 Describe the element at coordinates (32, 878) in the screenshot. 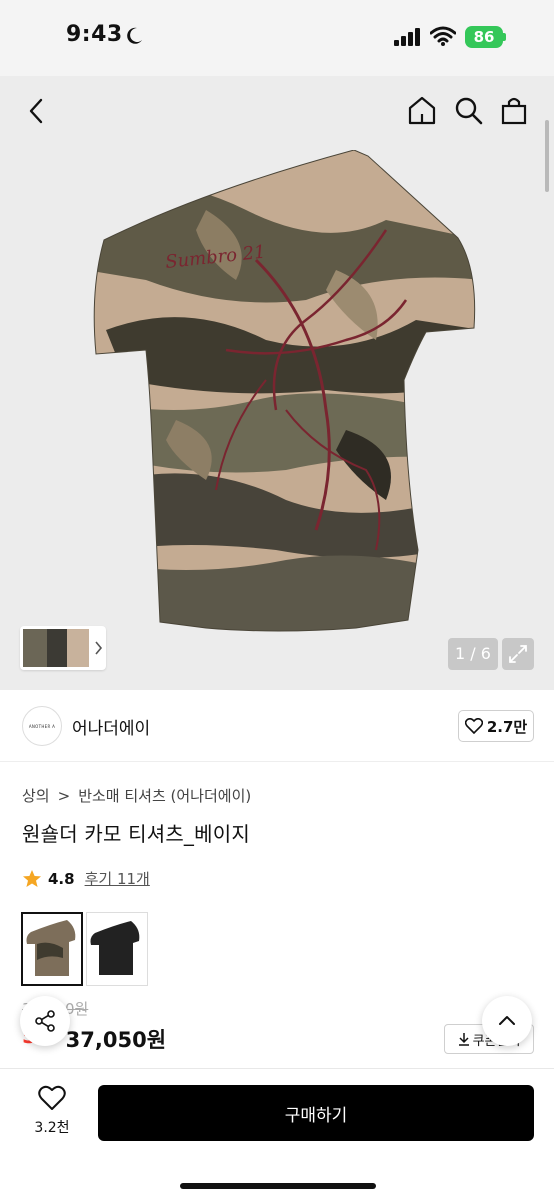

I see `star-icon` at that location.